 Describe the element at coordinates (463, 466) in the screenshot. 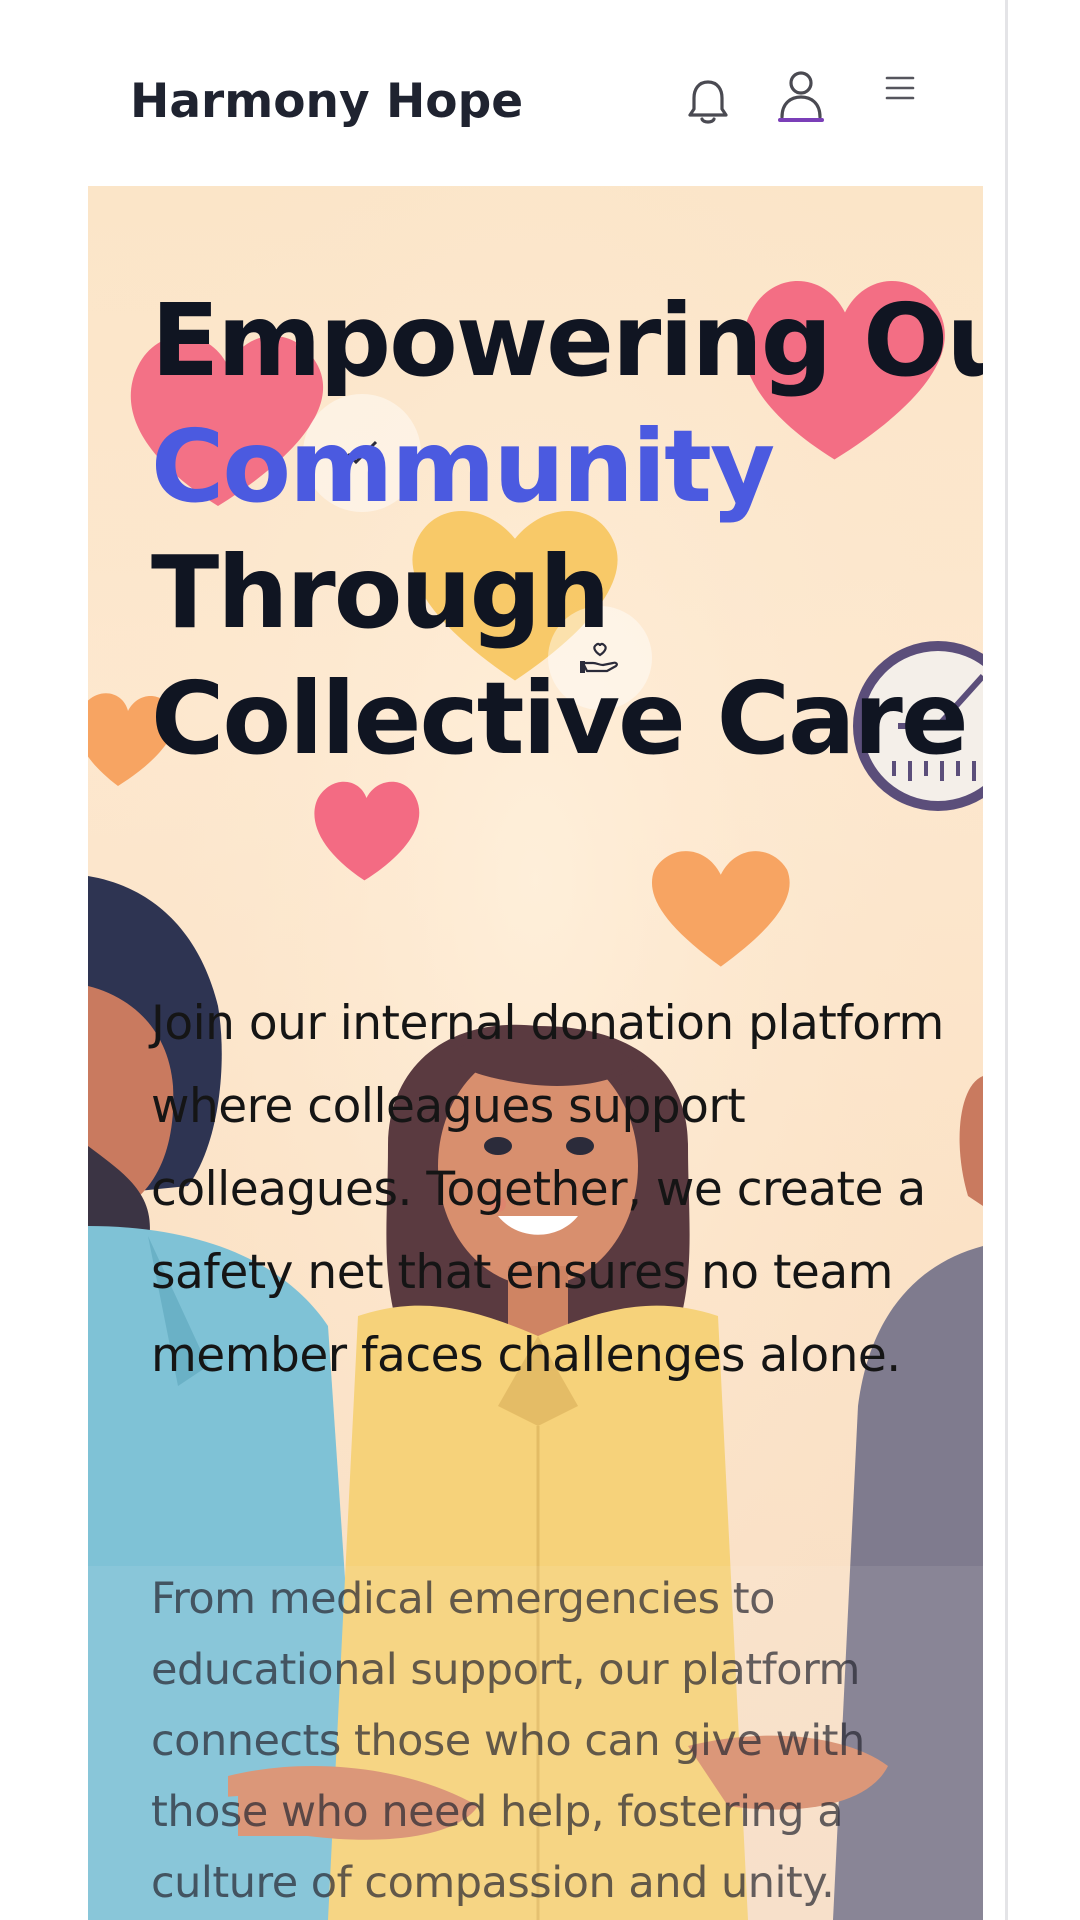

I see `headline-accent: Community` at that location.